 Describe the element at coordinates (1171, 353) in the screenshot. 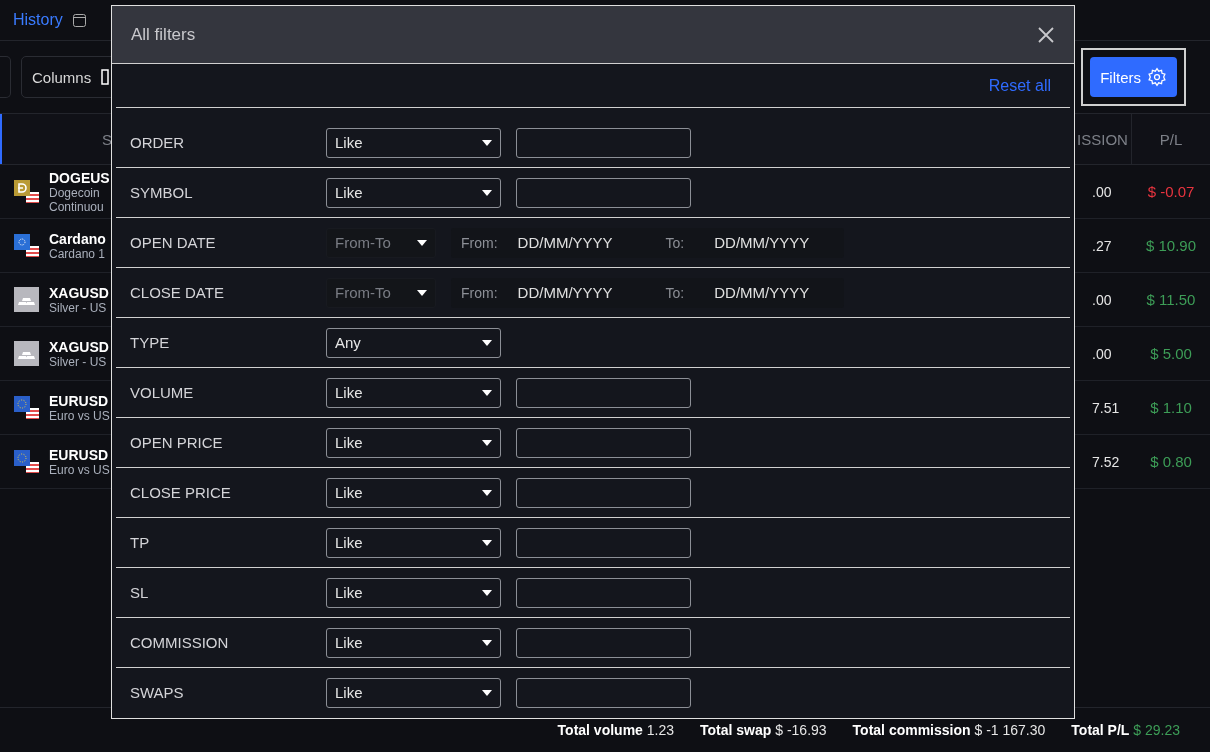

I see `profit-loss-cell-text: $ 5.00` at that location.